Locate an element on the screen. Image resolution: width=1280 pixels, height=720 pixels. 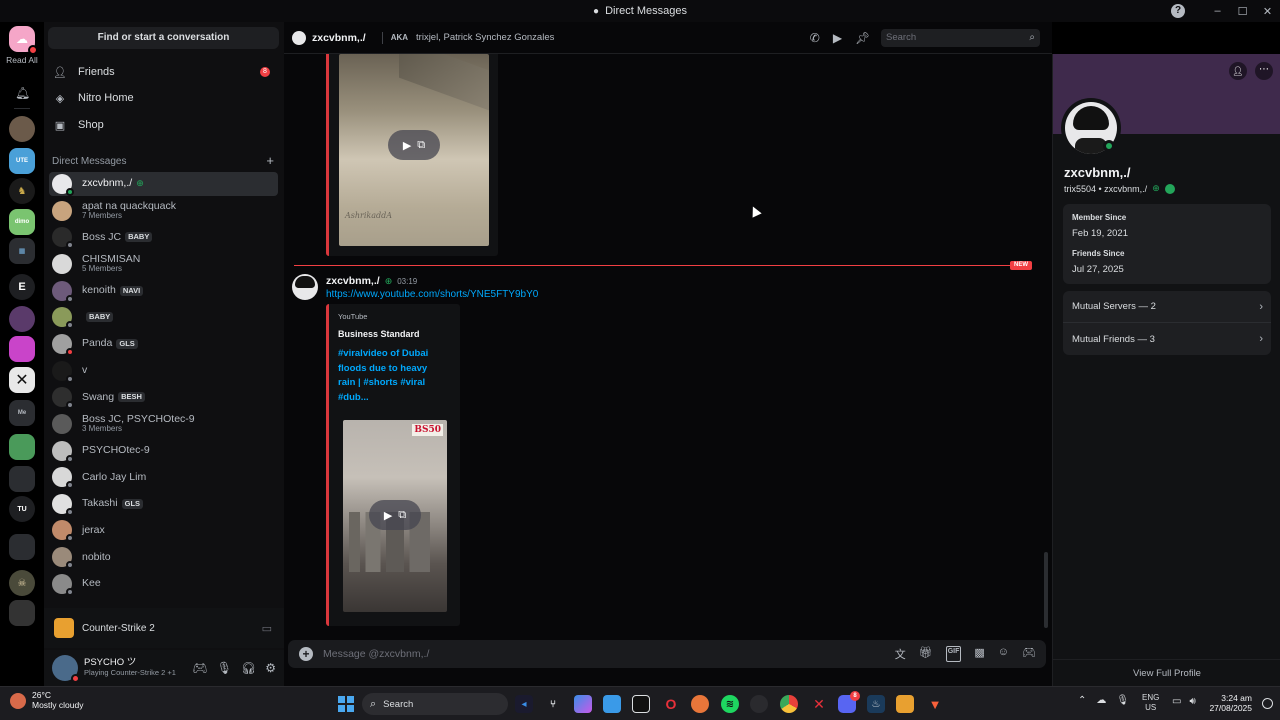
dm-item: Swang BESH is located at coordinates (163, 397).